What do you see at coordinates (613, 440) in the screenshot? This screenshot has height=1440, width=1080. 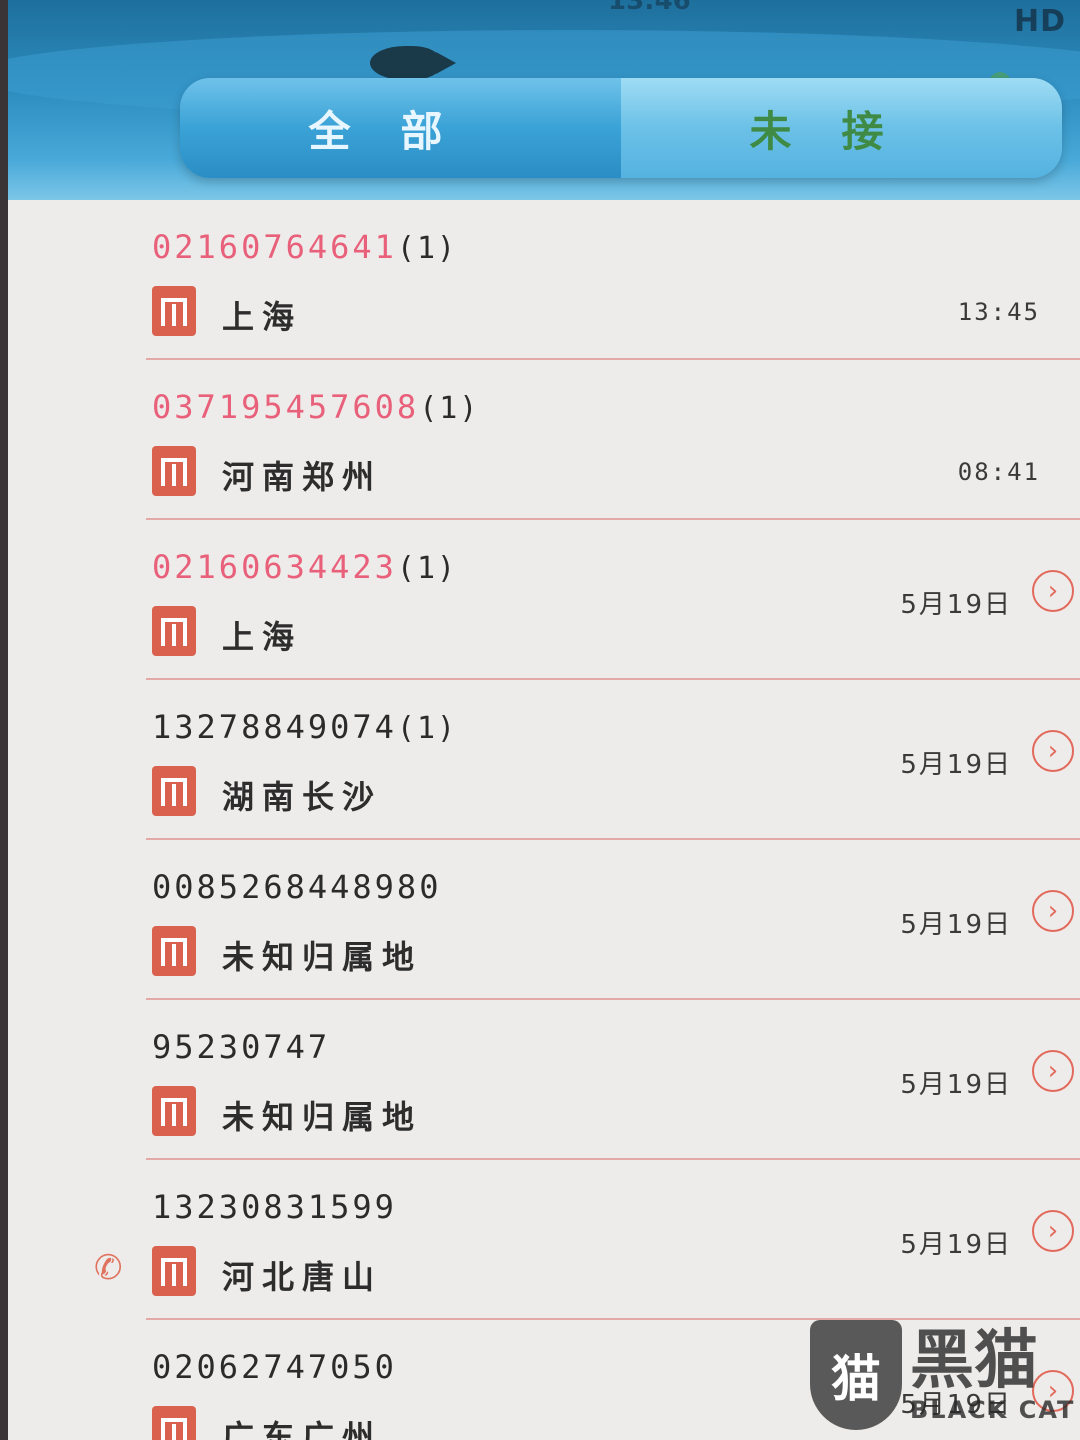 I see `call-row: 037195457608(1) 河南郑州 08:41` at bounding box center [613, 440].